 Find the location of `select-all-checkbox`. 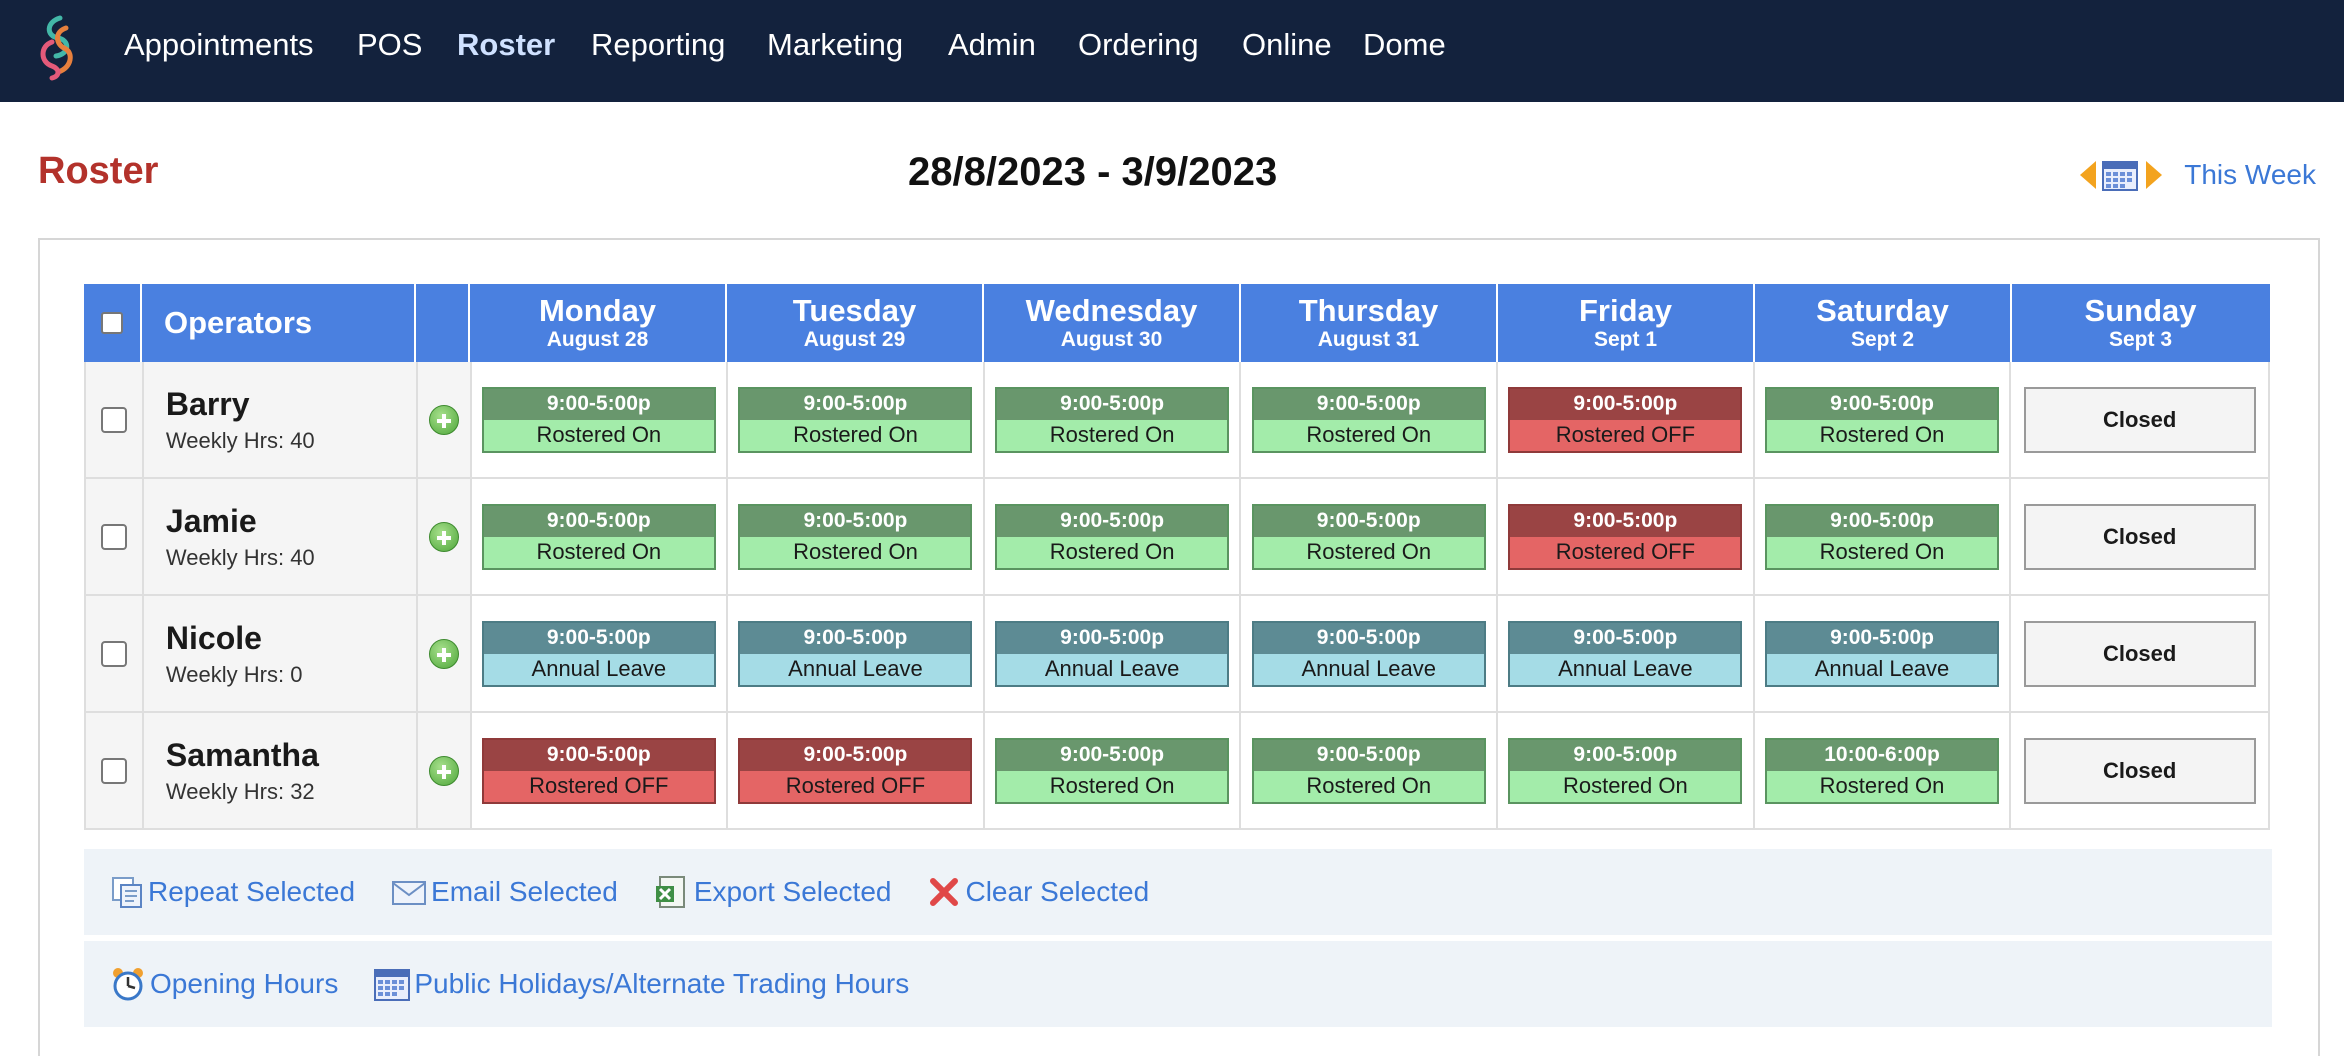

select-all-checkbox is located at coordinates (112, 323).